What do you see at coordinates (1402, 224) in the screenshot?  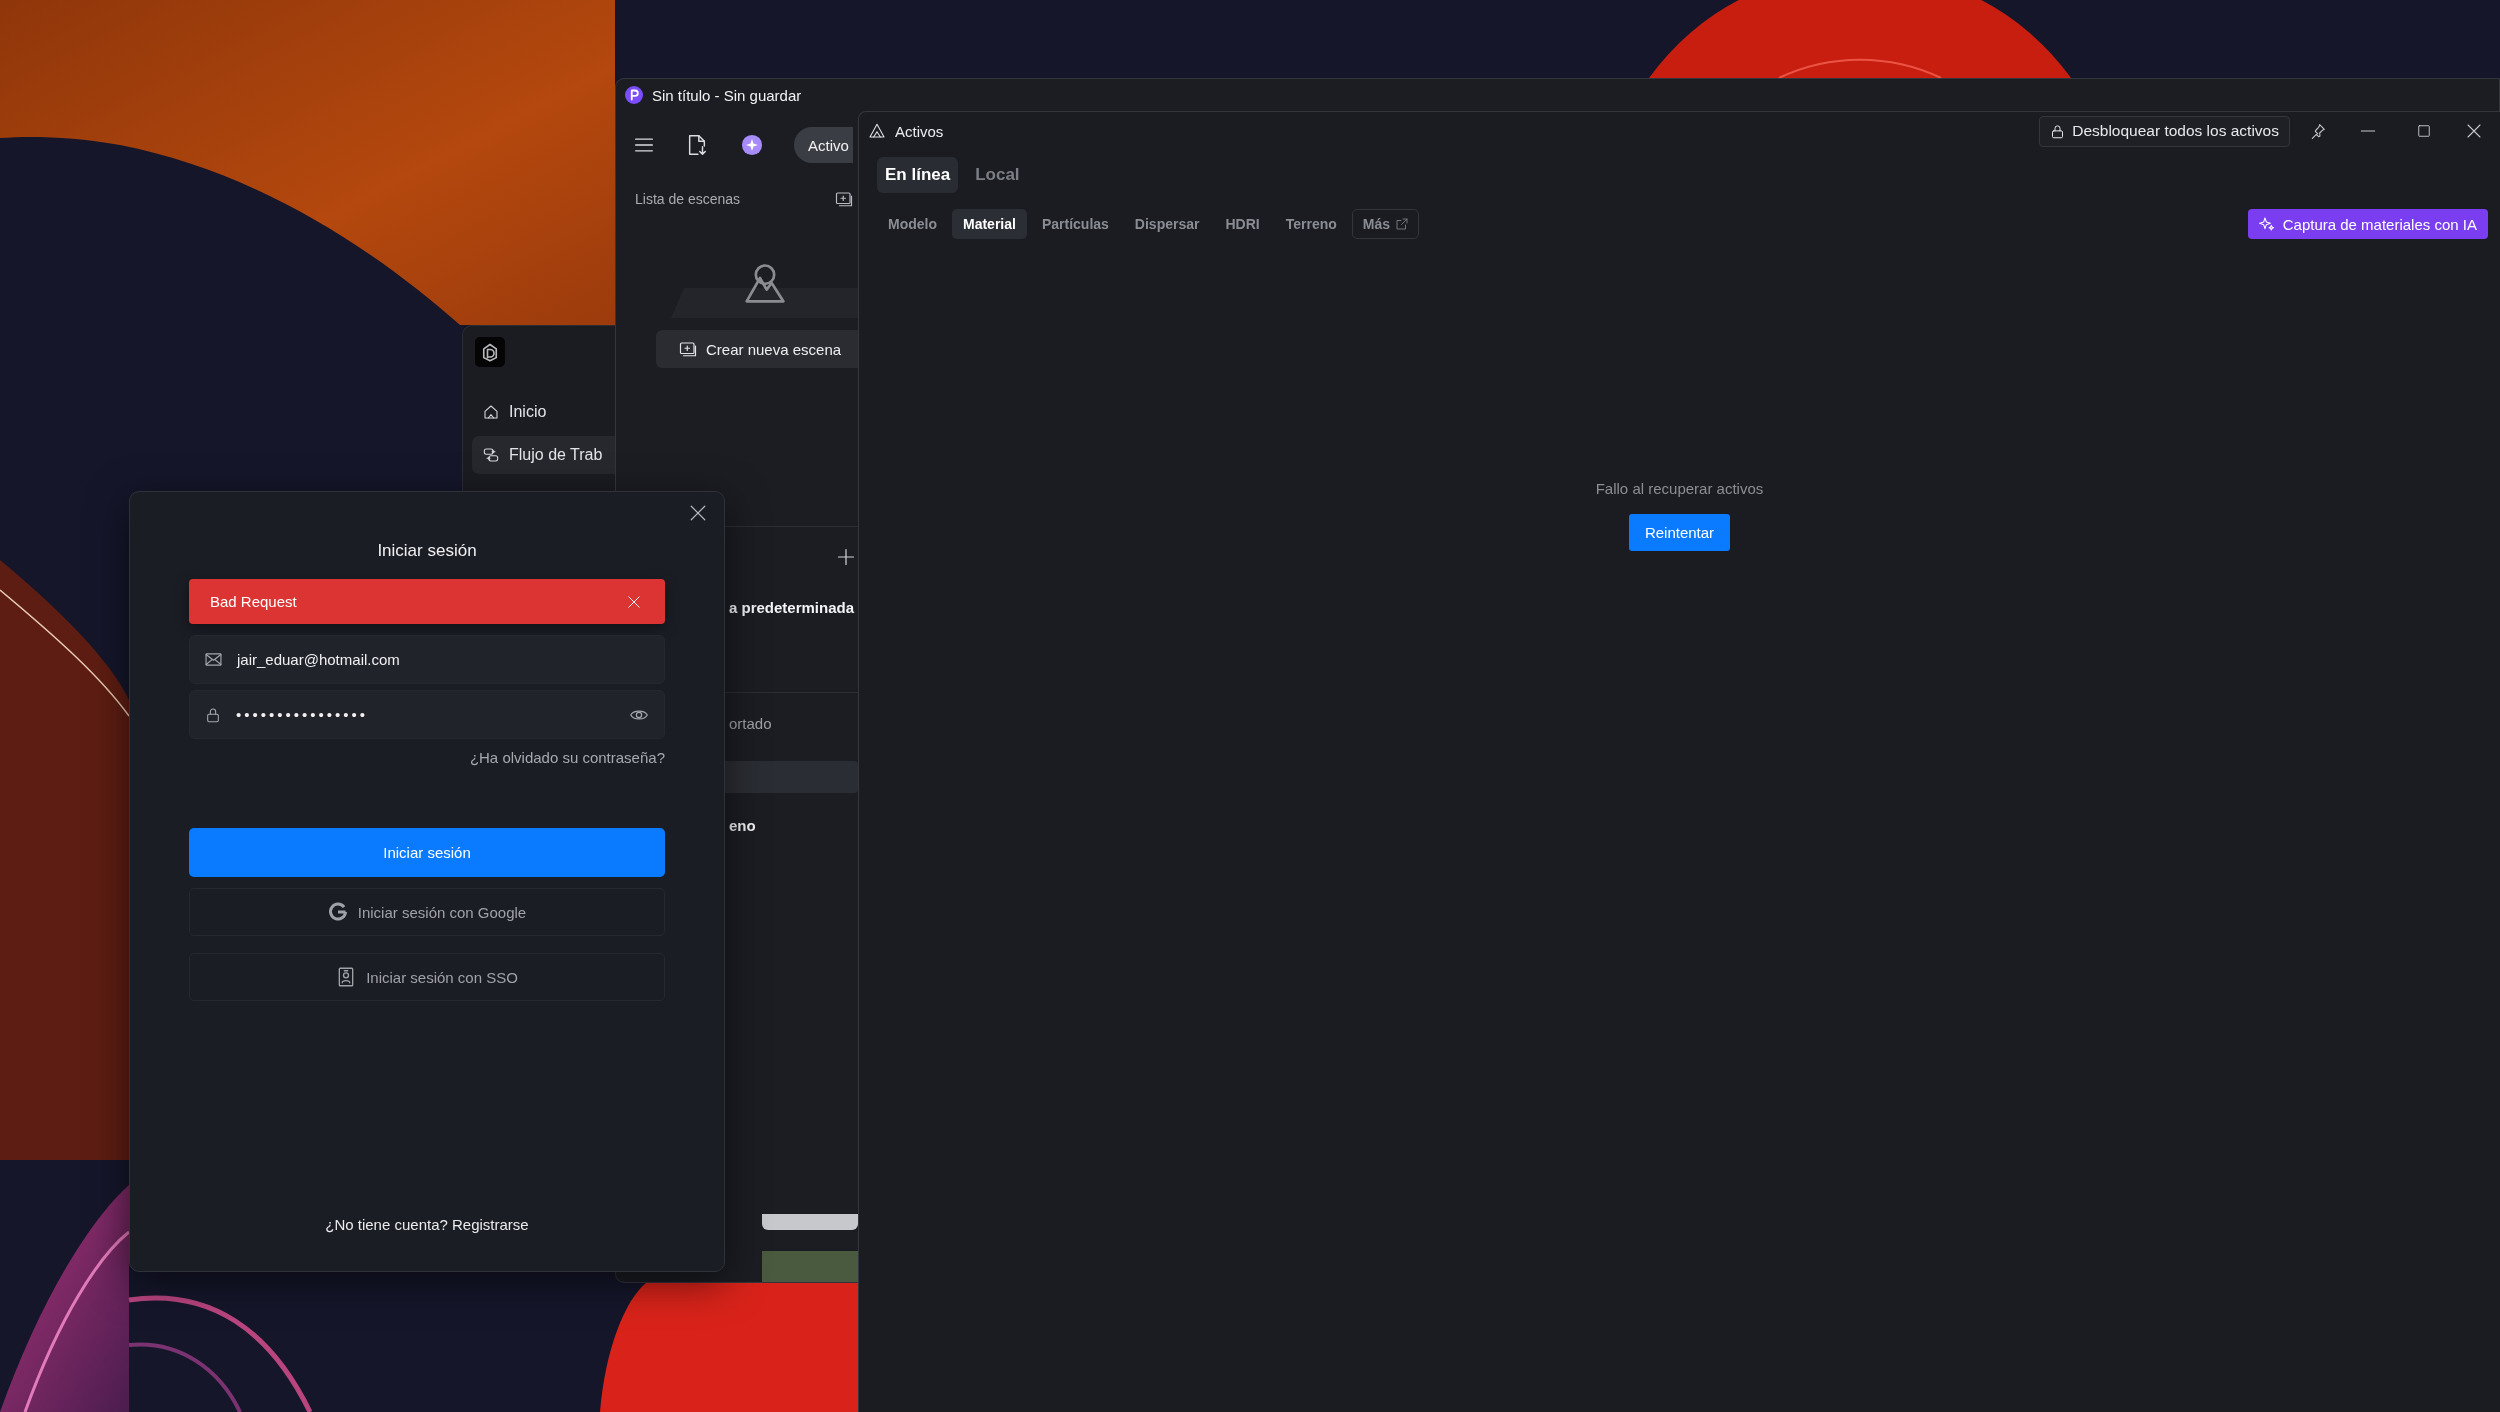 I see `external-link-icon` at bounding box center [1402, 224].